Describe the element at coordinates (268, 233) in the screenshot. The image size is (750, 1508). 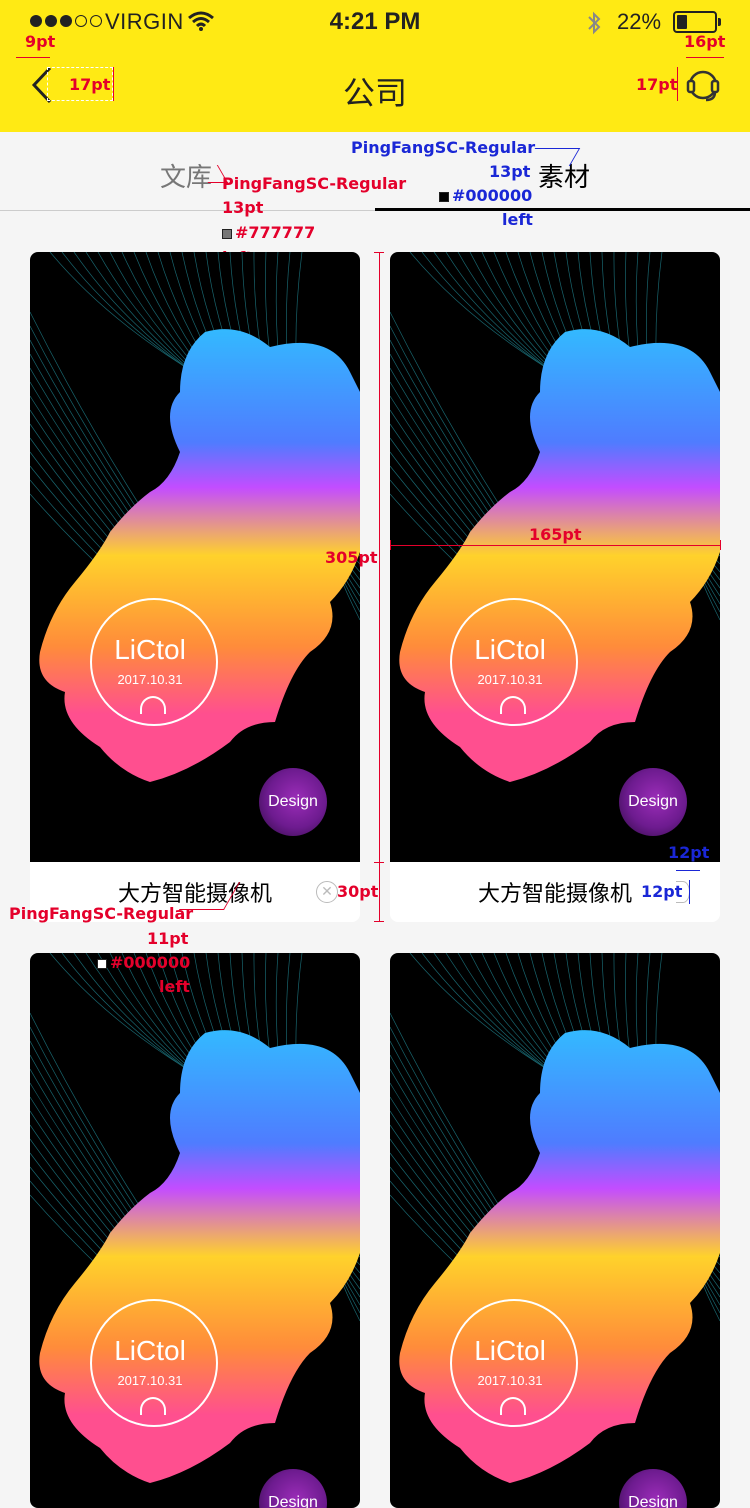
I see `annotation-tab-lib-color: #777777` at that location.